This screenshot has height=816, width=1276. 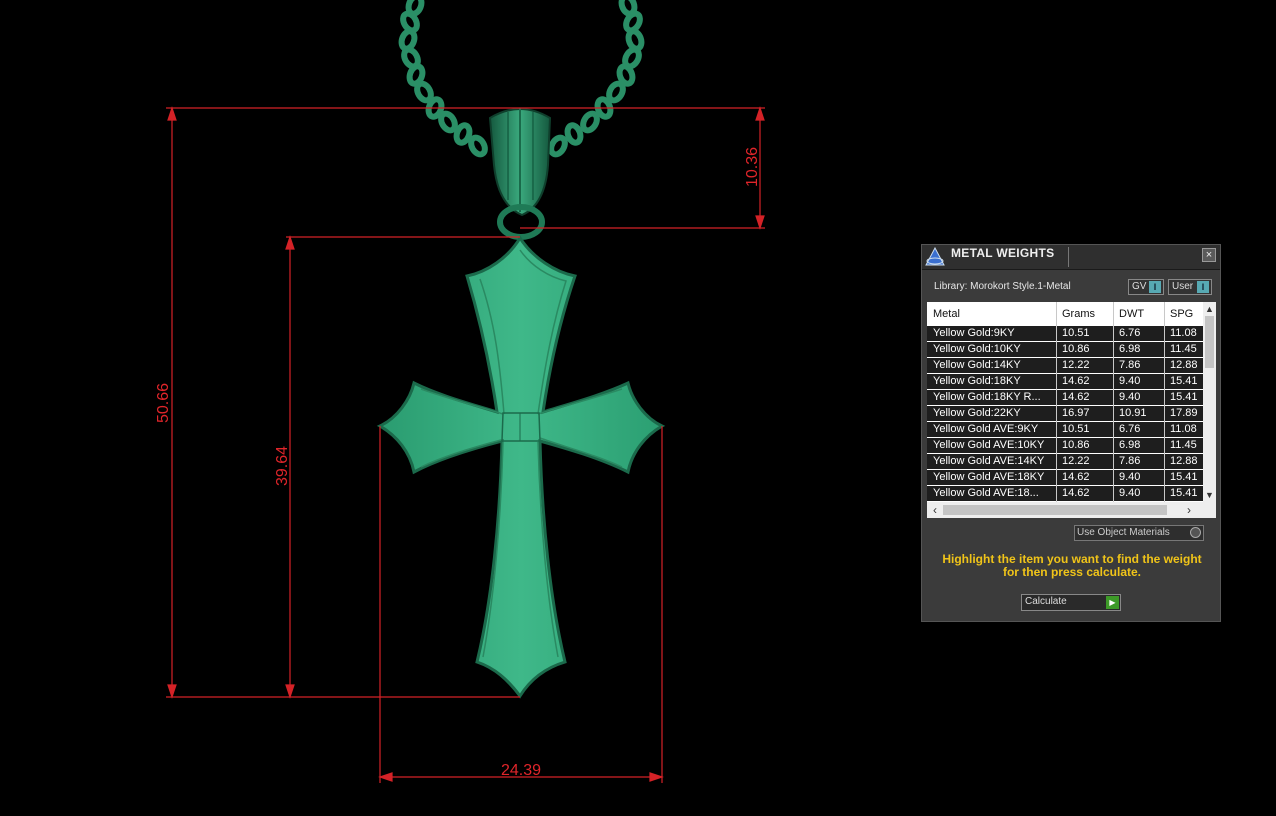 What do you see at coordinates (989, 477) in the screenshot?
I see `cell-metal: Yellow Gold AVE:18KY` at bounding box center [989, 477].